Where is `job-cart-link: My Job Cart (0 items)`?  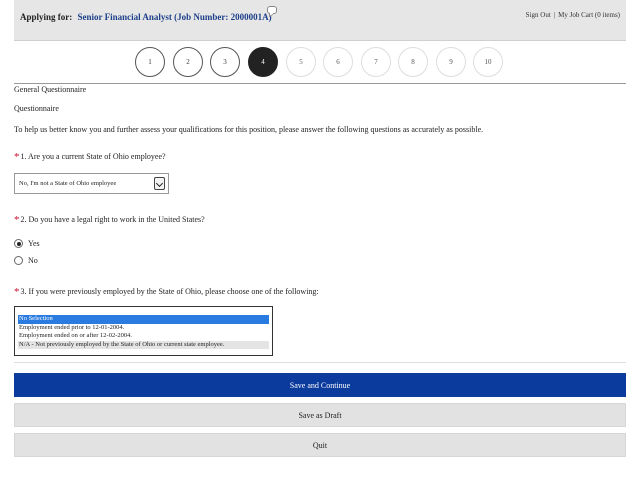
job-cart-link: My Job Cart (0 items) is located at coordinates (589, 15).